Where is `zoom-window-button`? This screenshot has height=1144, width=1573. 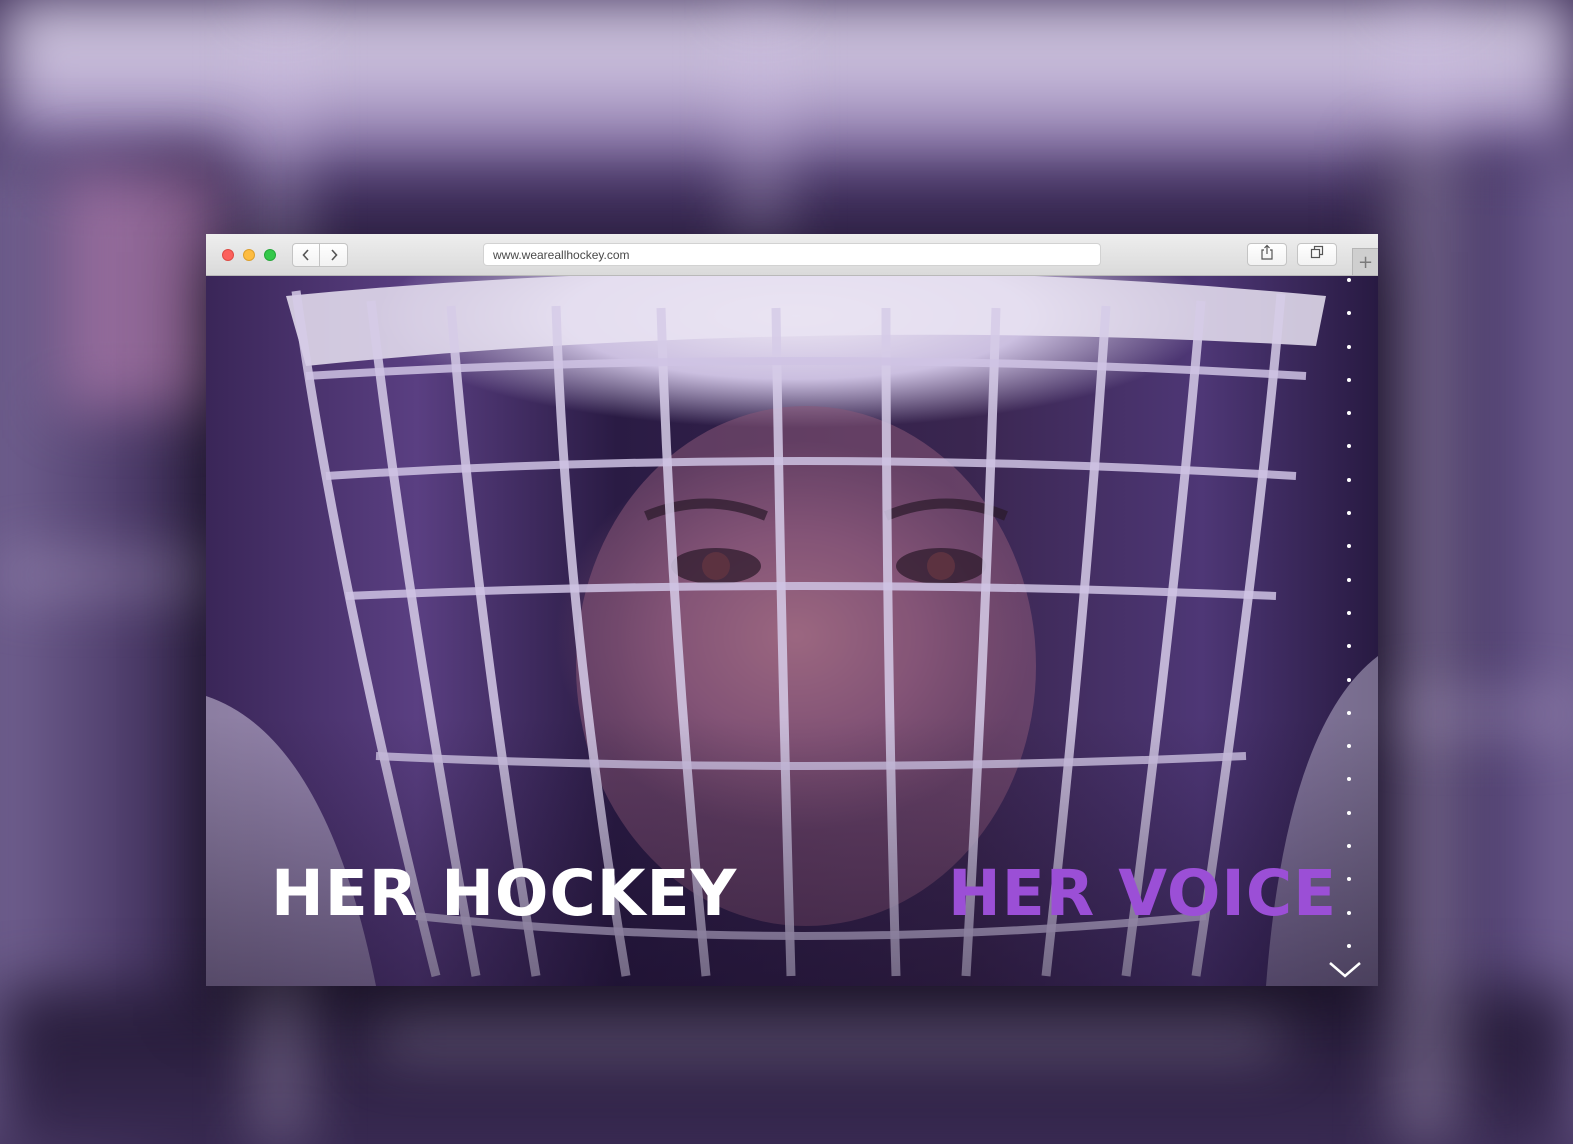 zoom-window-button is located at coordinates (270, 255).